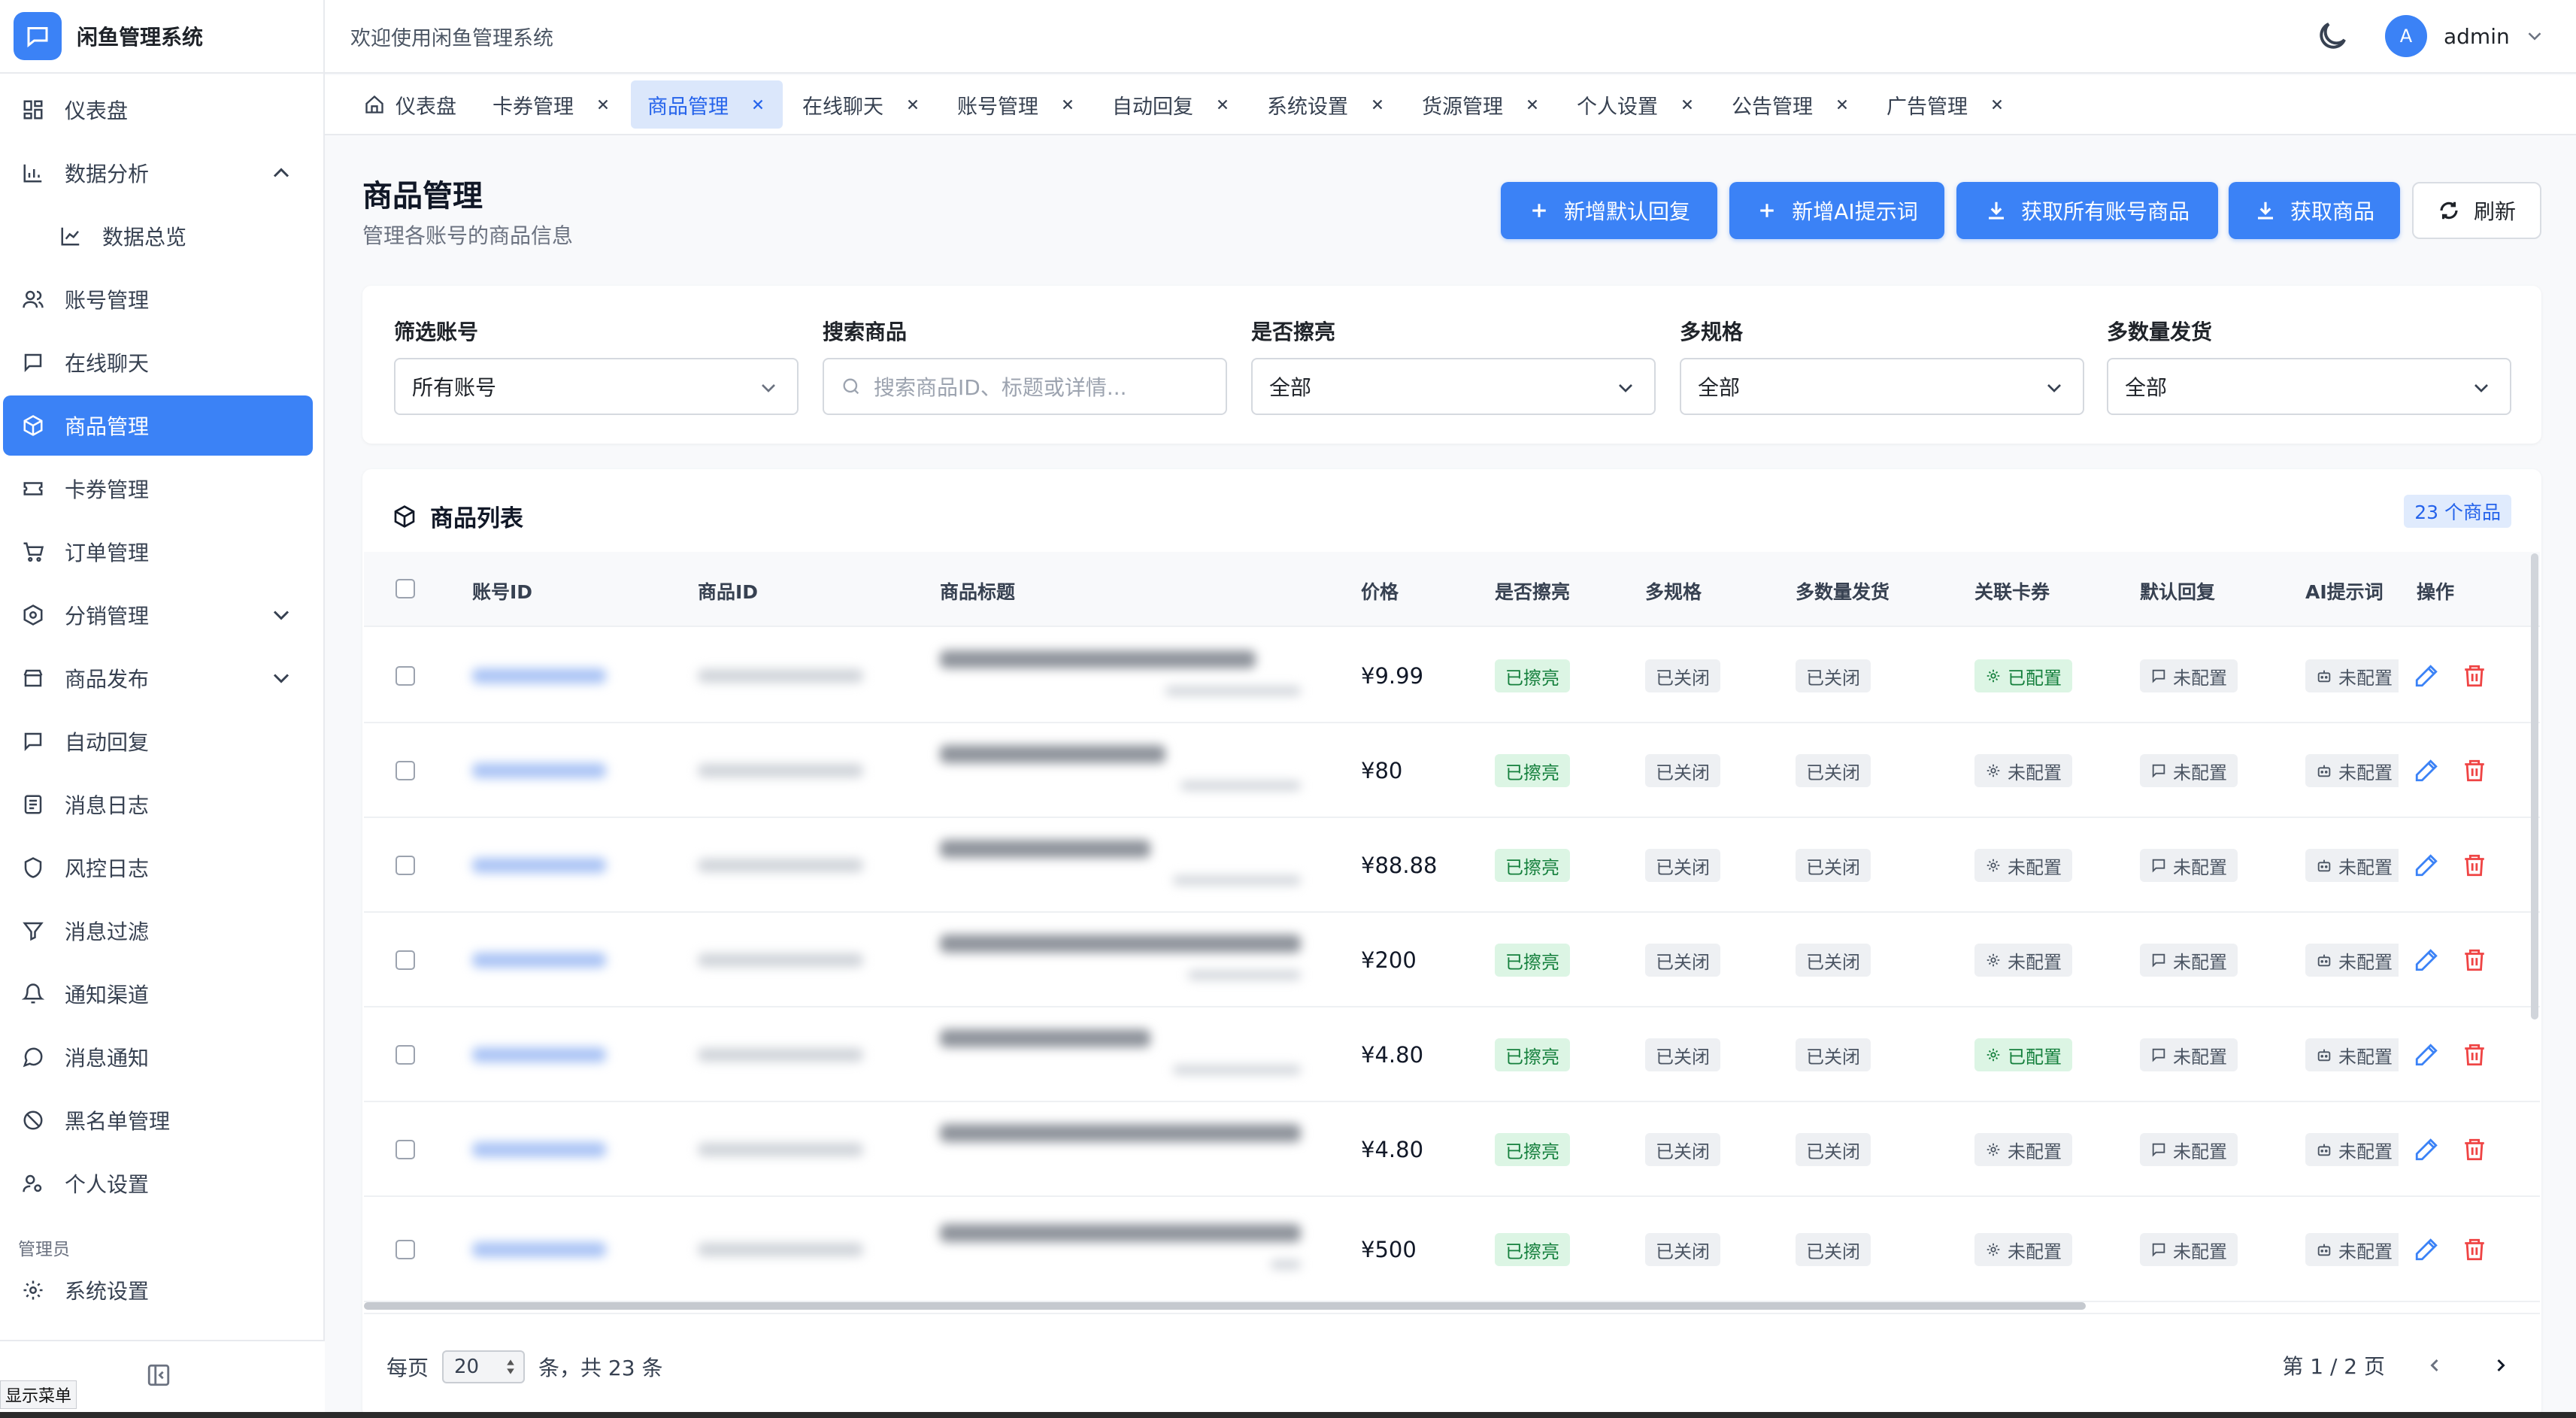 The width and height of the screenshot is (2576, 1418). Describe the element at coordinates (158, 931) in the screenshot. I see `sidebar-item-message-filter: 消息过滤` at that location.